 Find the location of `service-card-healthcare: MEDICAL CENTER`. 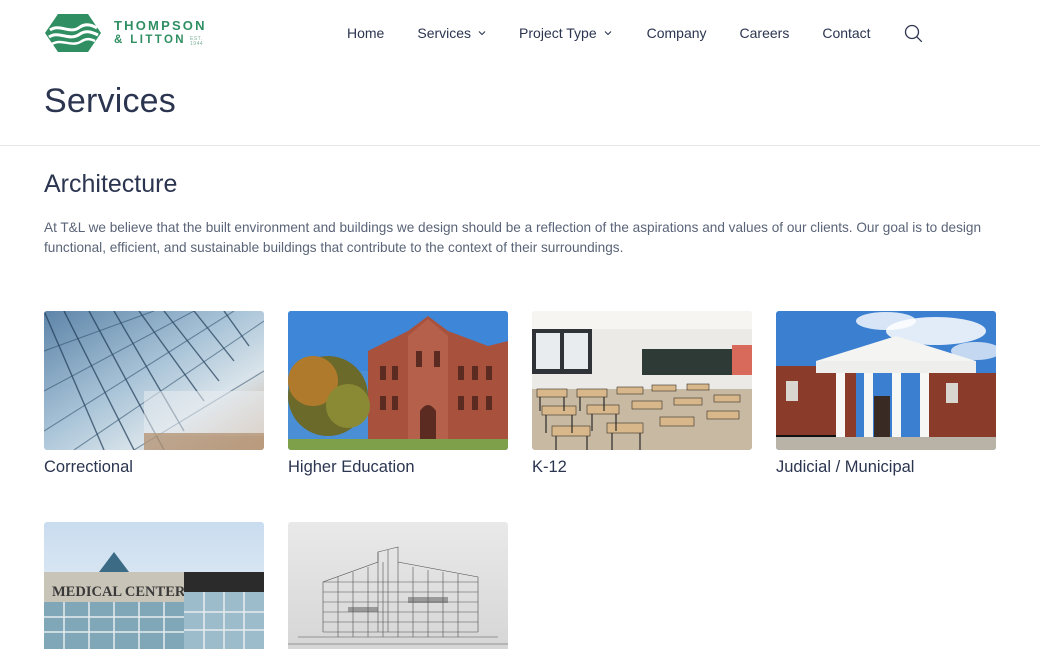

service-card-healthcare: MEDICAL CENTER is located at coordinates (154, 585).